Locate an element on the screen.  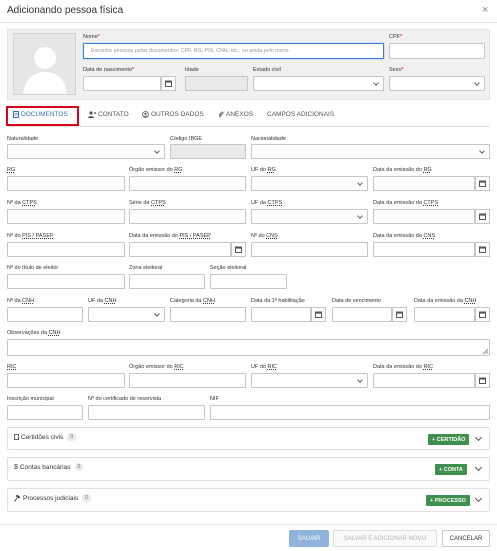
close-icon: × is located at coordinates (485, 10).